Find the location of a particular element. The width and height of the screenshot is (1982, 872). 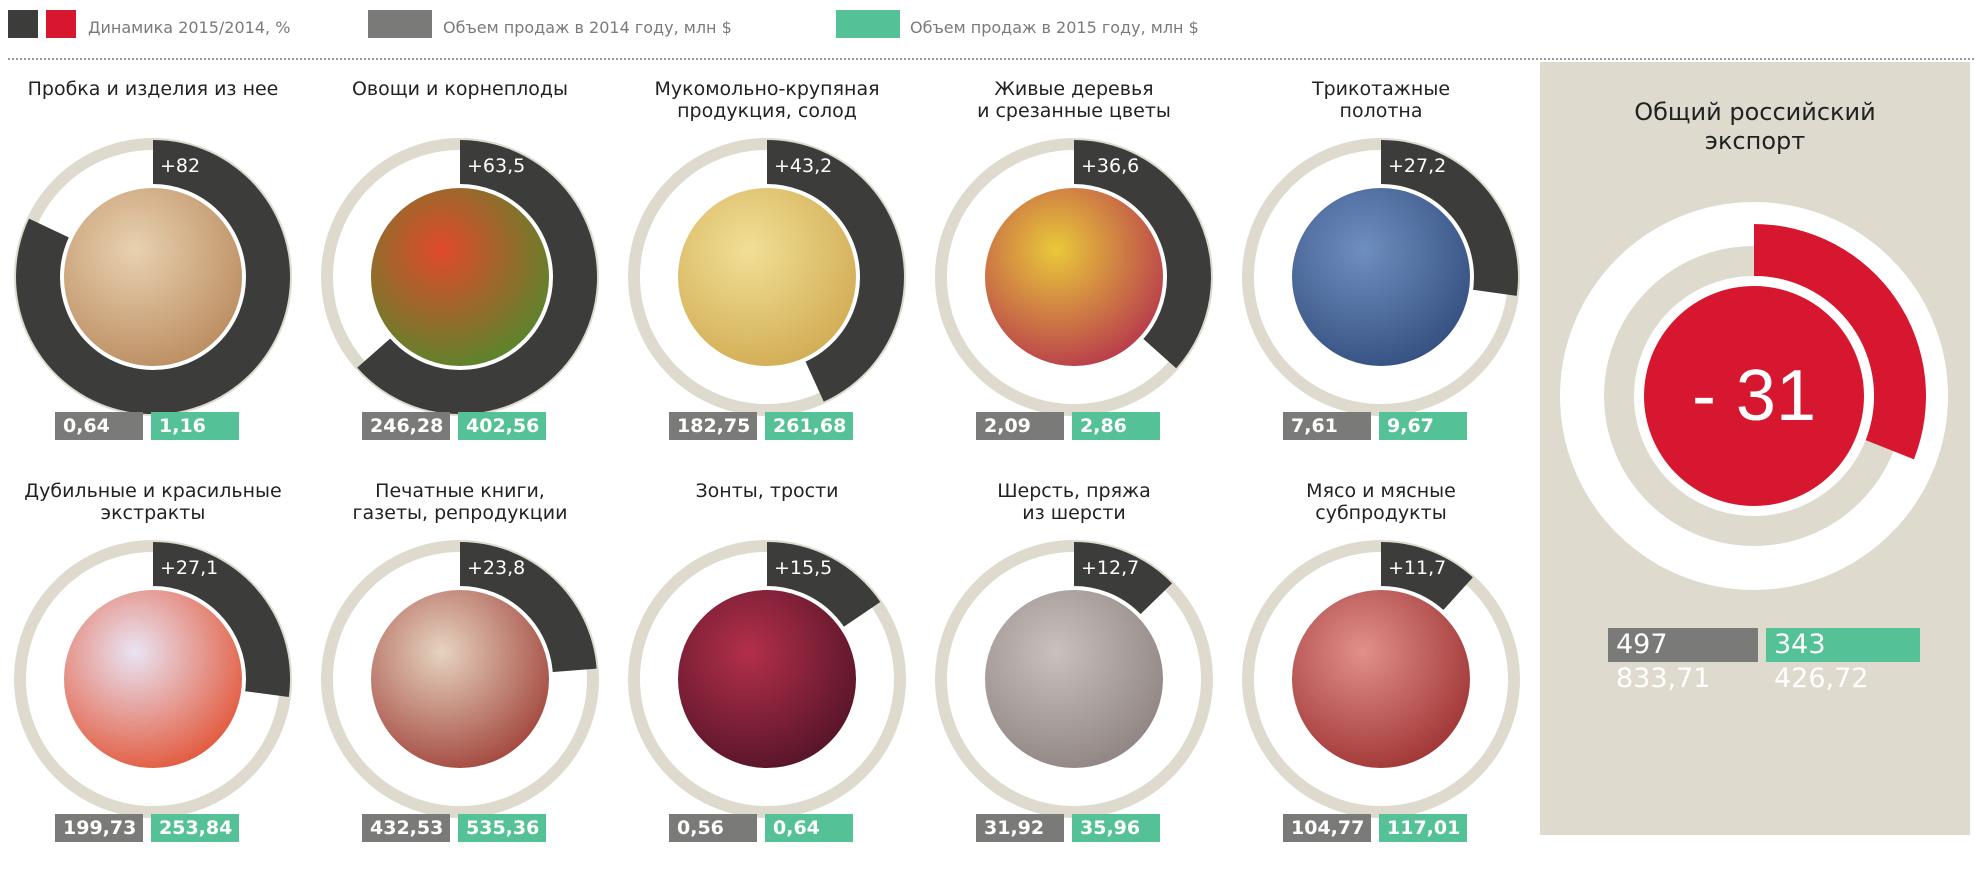

category-item: Пробка и изделия из нее +82 0,64 1,16 is located at coordinates (153, 270).